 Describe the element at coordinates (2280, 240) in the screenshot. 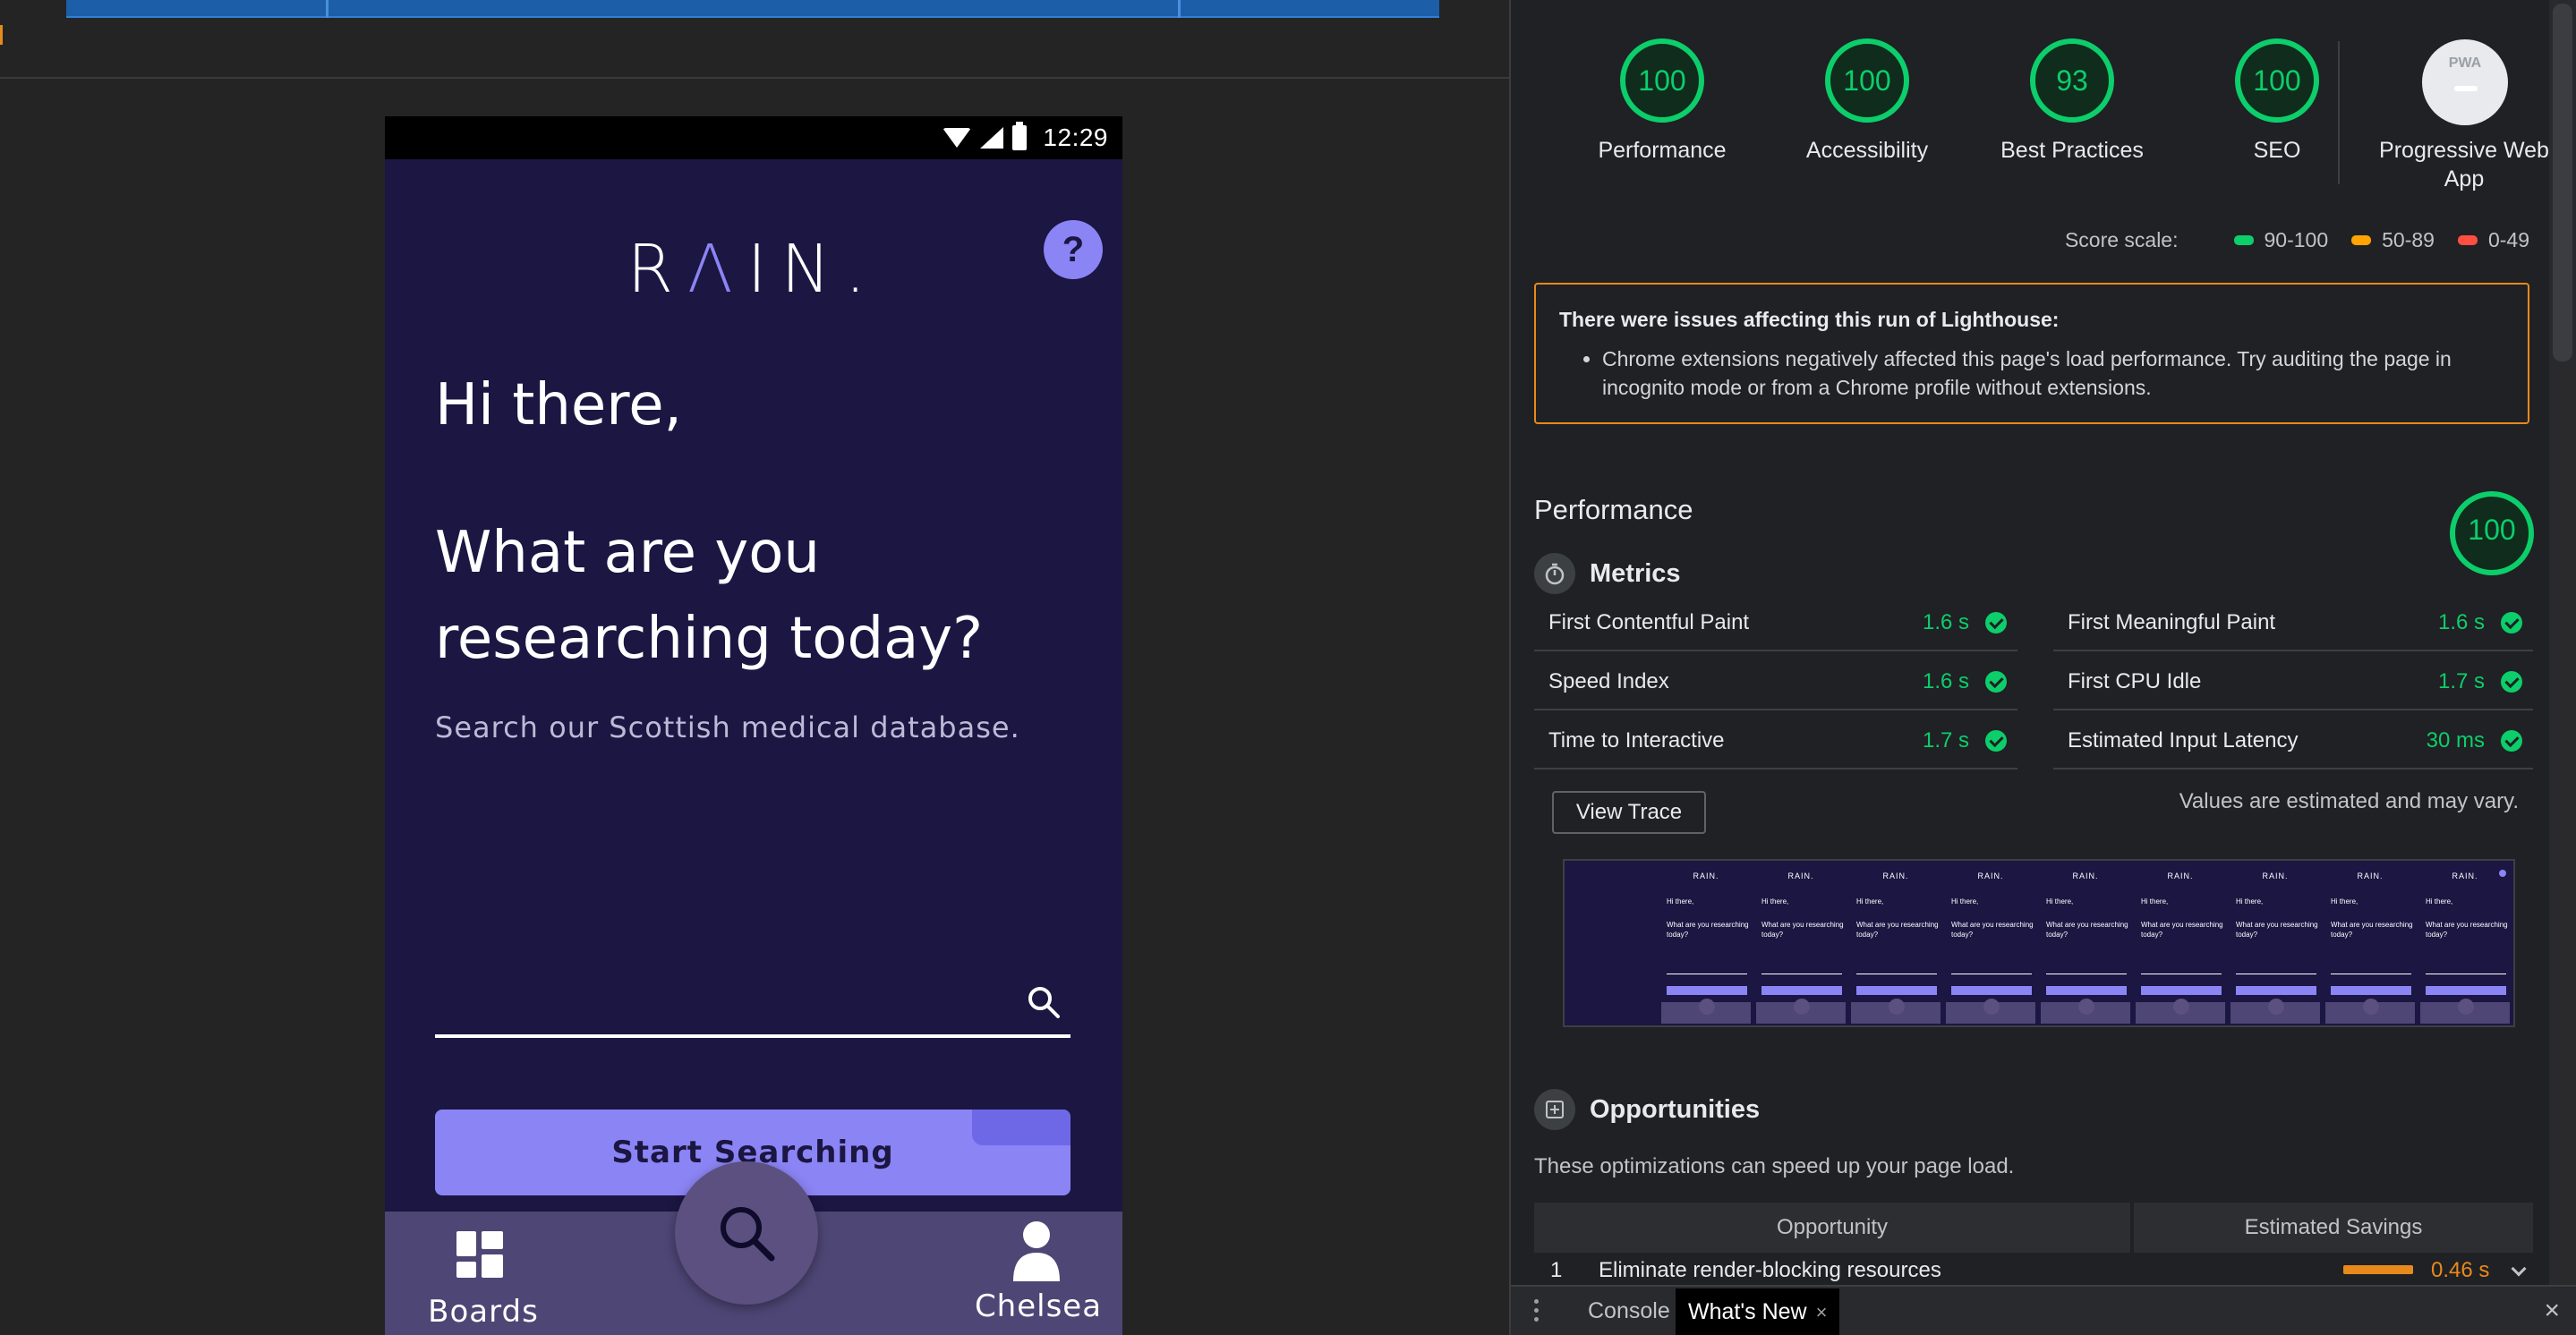

I see `score-scale-item: 90-100` at that location.